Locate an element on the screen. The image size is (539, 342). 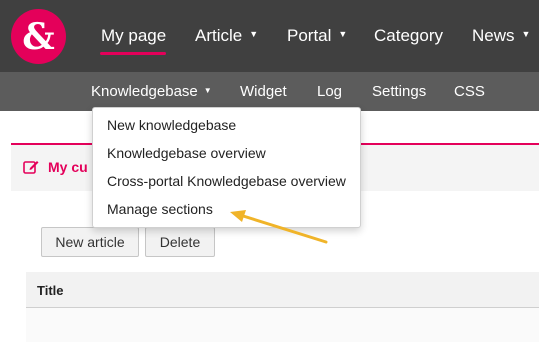
delete-button: Delete is located at coordinates (180, 242).